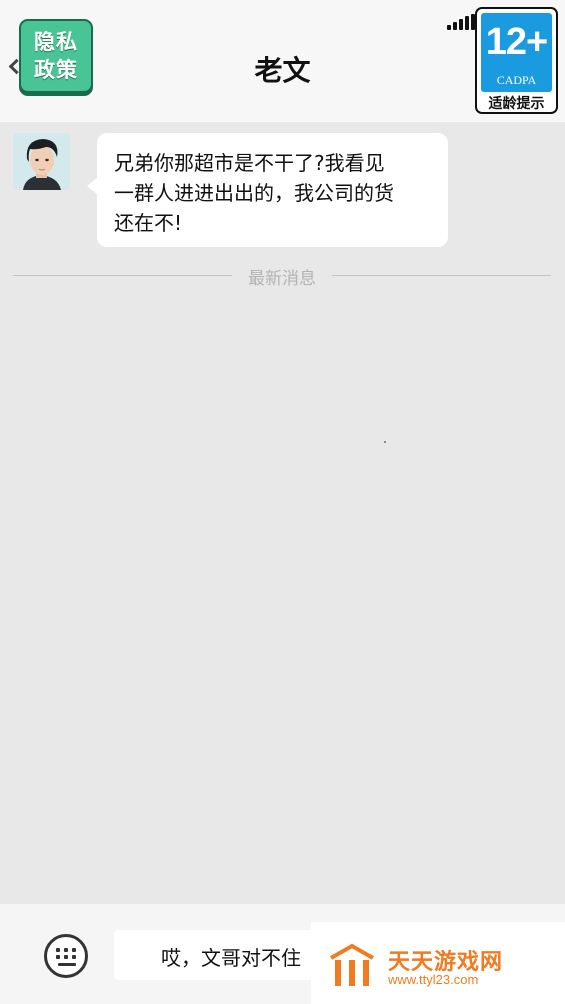 The image size is (565, 1004). I want to click on message-line: 一群人进进出出的，我公司的货, so click(254, 193).